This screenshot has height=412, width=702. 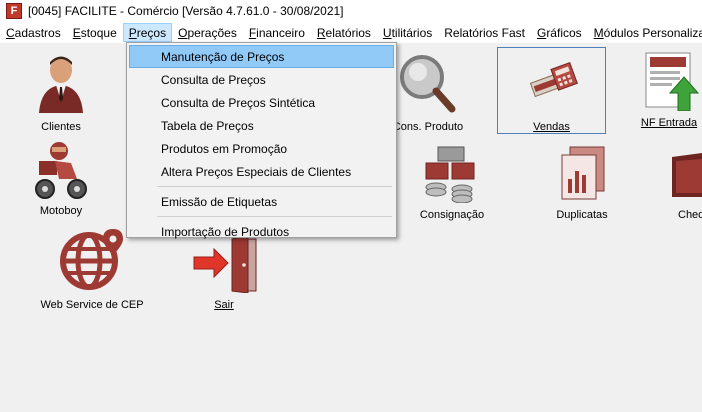 I want to click on shortcut-label: NF Entrada, so click(x=669, y=123).